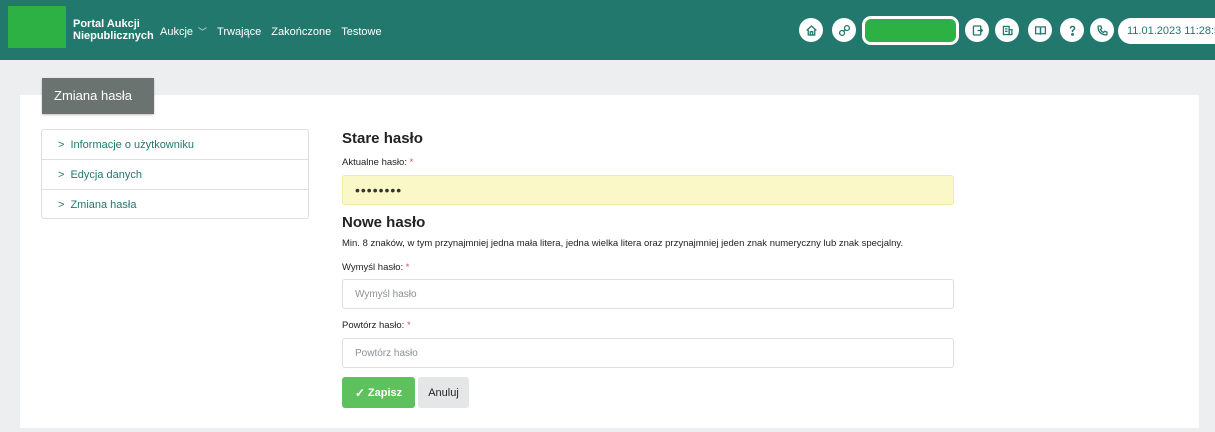 The width and height of the screenshot is (1215, 432). I want to click on check-icon: ✓, so click(359, 392).